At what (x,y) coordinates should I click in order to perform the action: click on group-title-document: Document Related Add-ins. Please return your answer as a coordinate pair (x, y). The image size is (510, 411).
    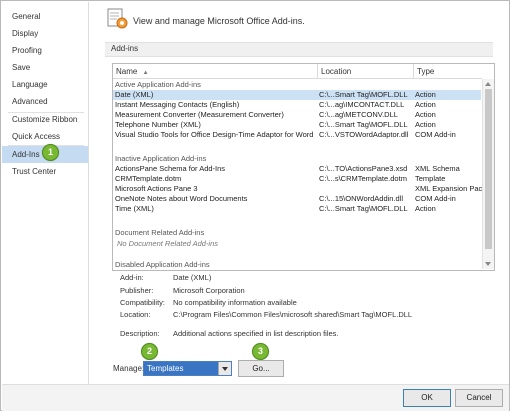
    Looking at the image, I should click on (160, 232).